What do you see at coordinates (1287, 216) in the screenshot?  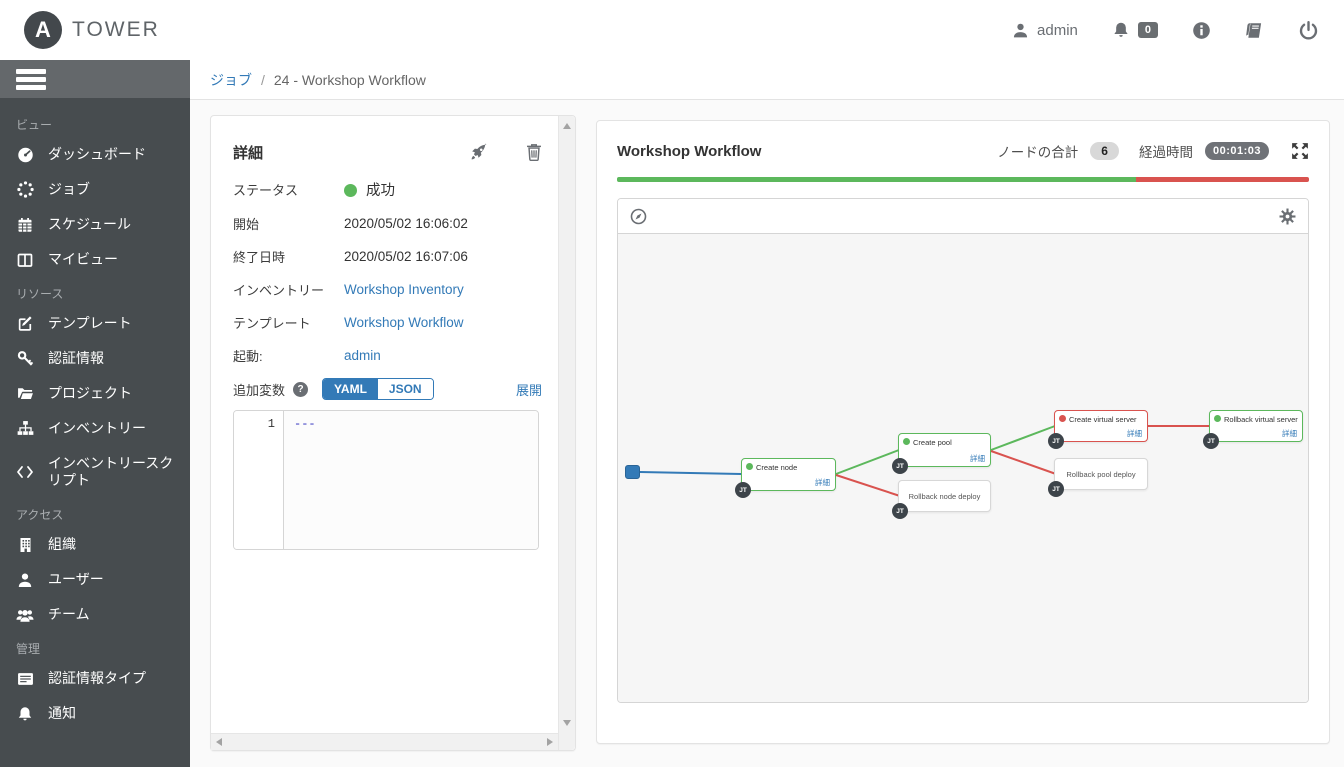 I see `gear-icon` at bounding box center [1287, 216].